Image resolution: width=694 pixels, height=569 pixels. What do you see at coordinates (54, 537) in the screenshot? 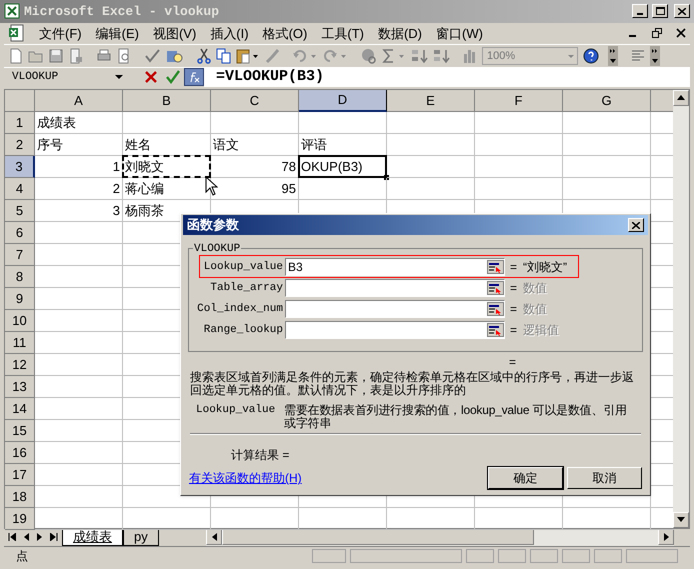
I see `last-sheet-icon` at bounding box center [54, 537].